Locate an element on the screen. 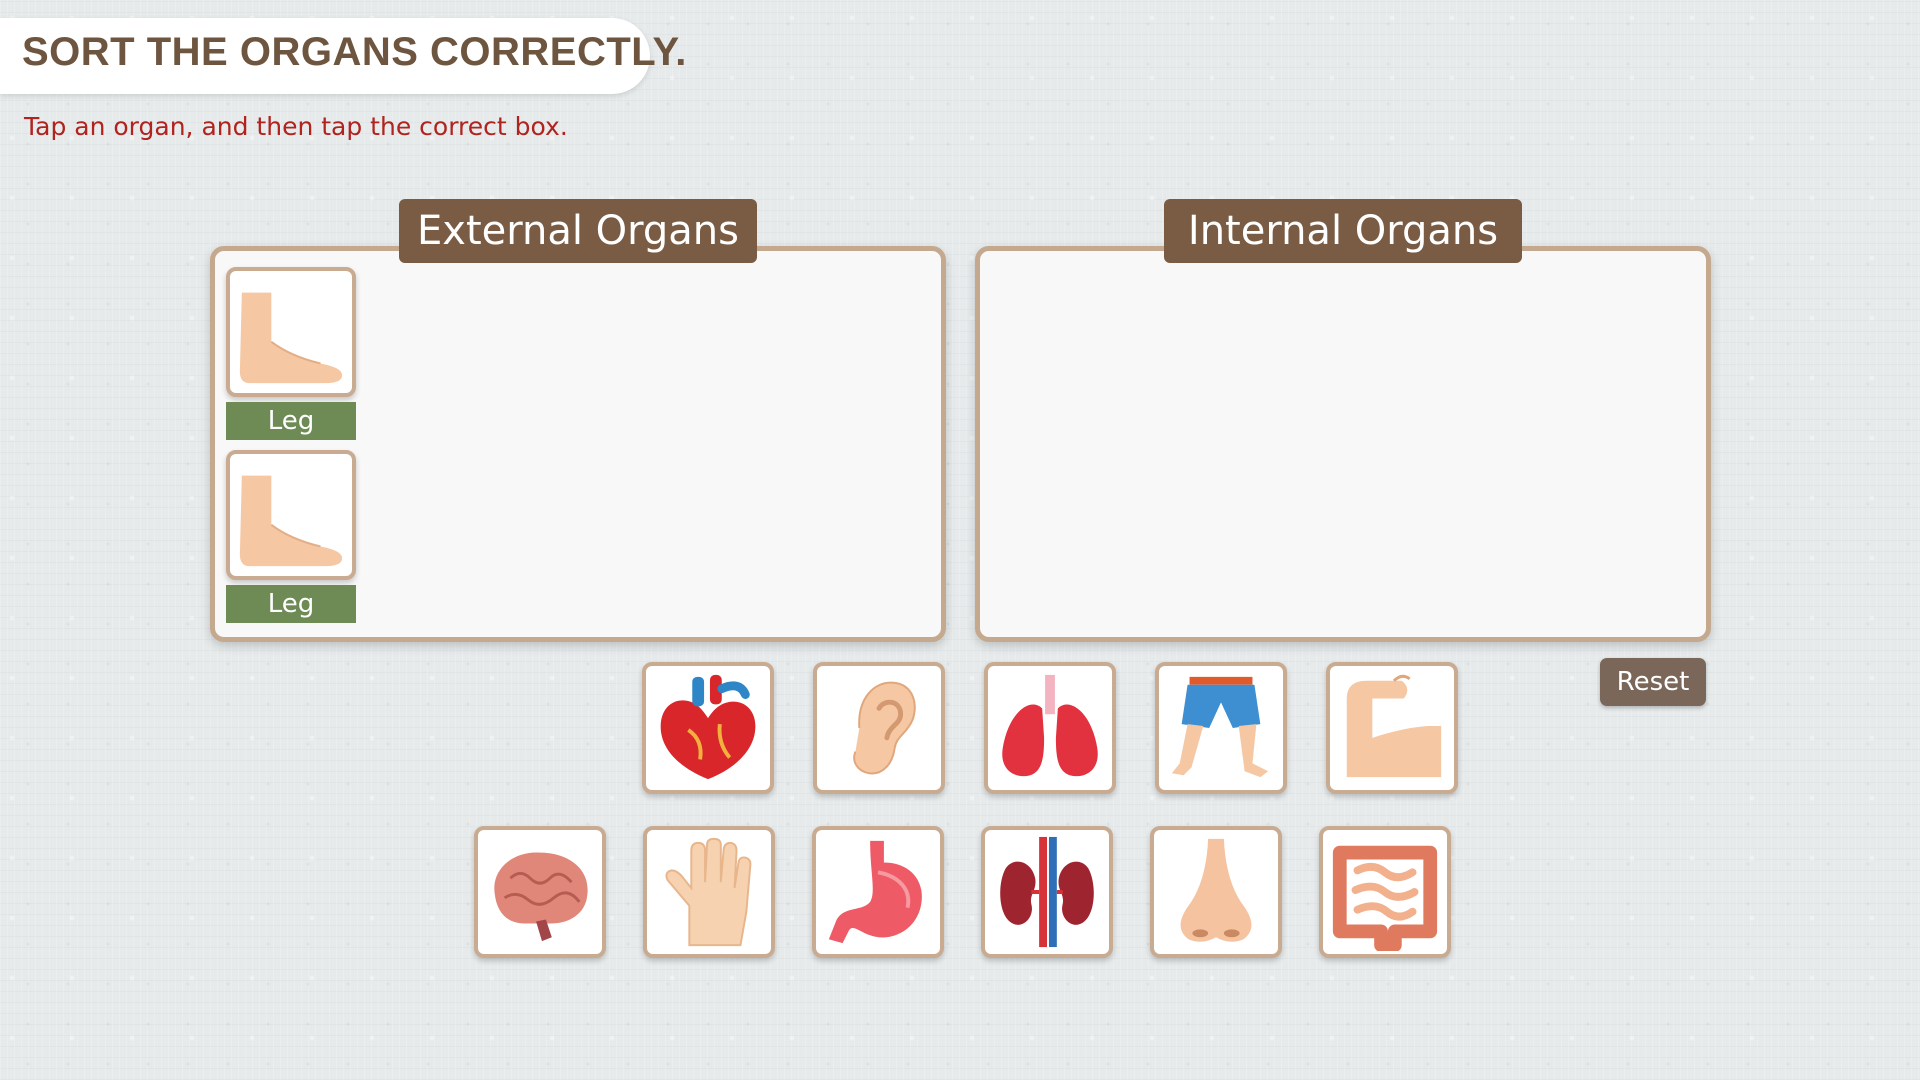 This screenshot has width=1920, height=1080. organ-card-heart is located at coordinates (708, 728).